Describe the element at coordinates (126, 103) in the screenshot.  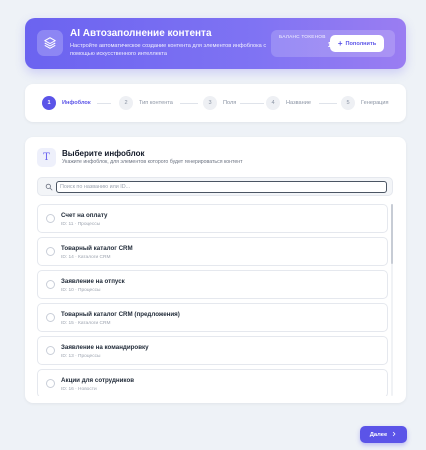
I see `step-number: 2` at that location.